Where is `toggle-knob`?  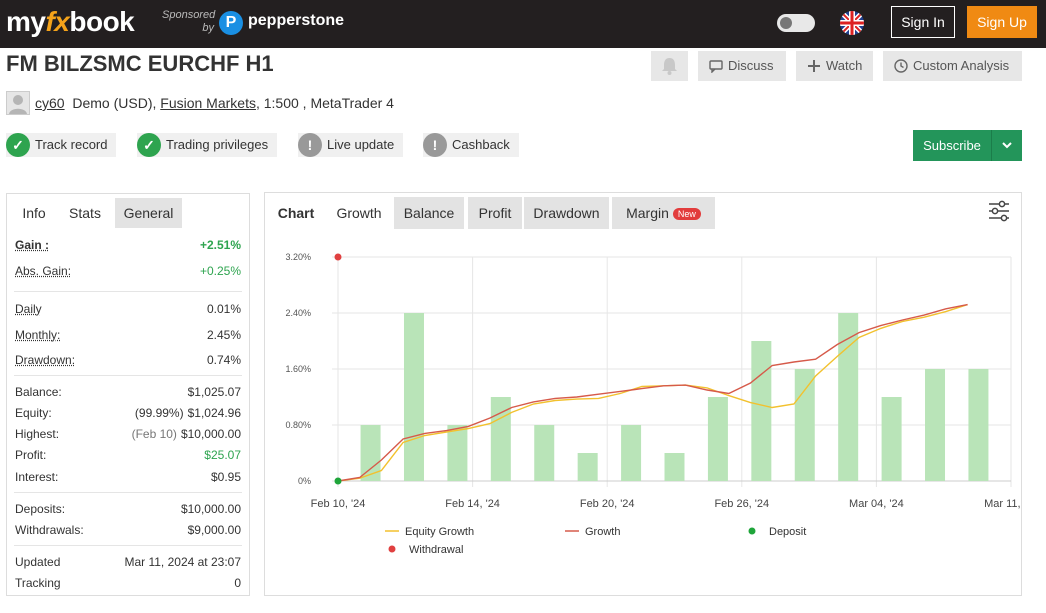
toggle-knob is located at coordinates (786, 23).